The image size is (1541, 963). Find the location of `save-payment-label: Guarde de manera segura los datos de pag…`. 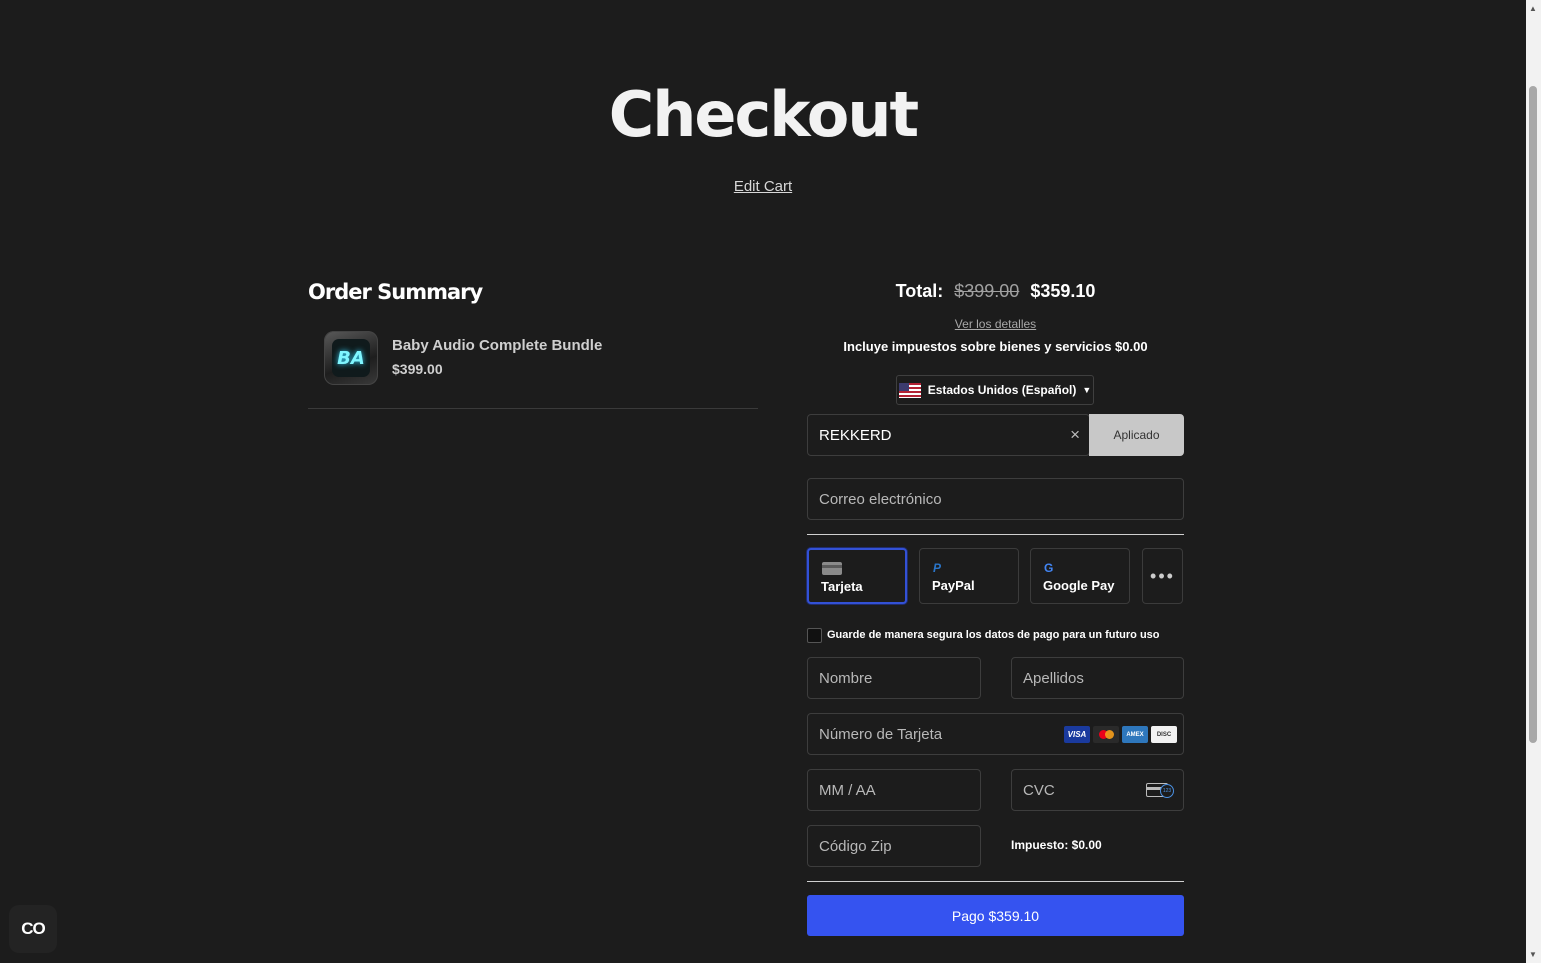

save-payment-label: Guarde de manera segura los datos de pag… is located at coordinates (993, 635).